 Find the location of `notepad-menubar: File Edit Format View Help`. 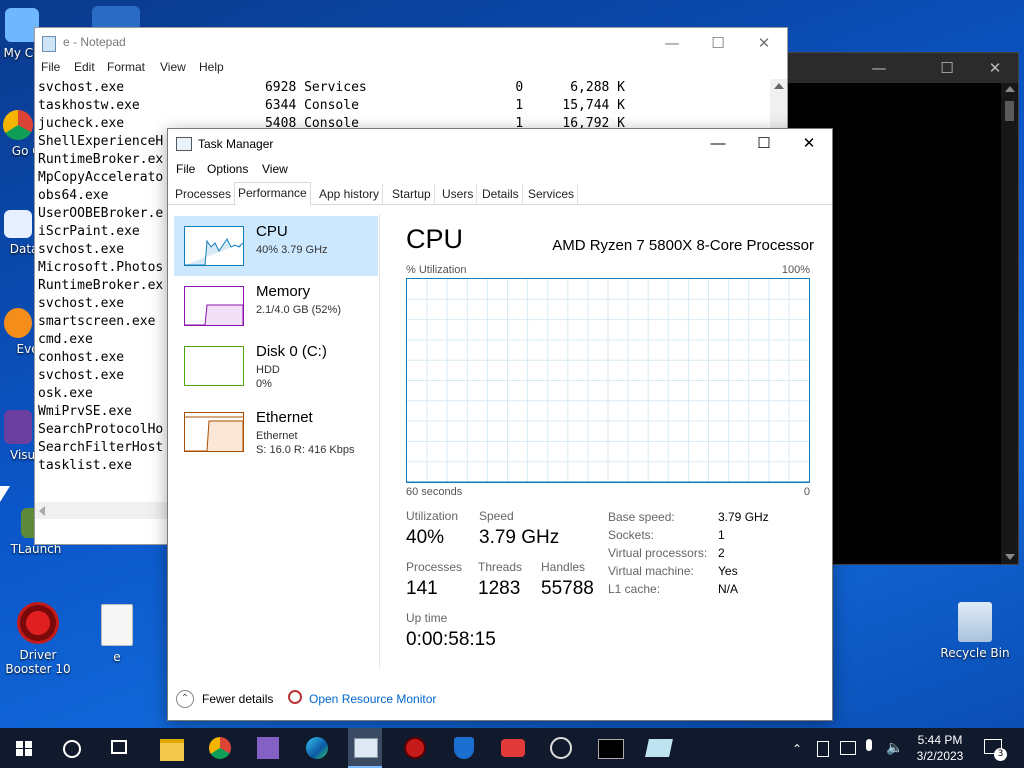

notepad-menubar: File Edit Format View Help is located at coordinates (411, 68).